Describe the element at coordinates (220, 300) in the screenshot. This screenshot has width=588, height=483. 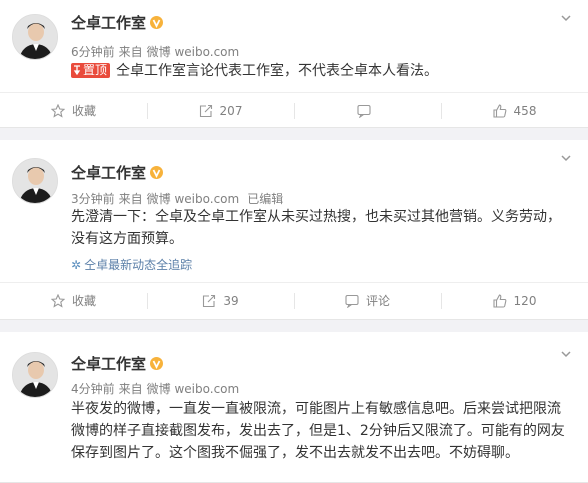
I see `repost-button: 39` at that location.